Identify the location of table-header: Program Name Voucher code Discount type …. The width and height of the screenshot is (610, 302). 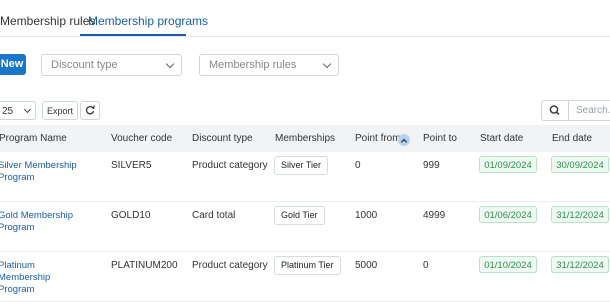
(305, 138).